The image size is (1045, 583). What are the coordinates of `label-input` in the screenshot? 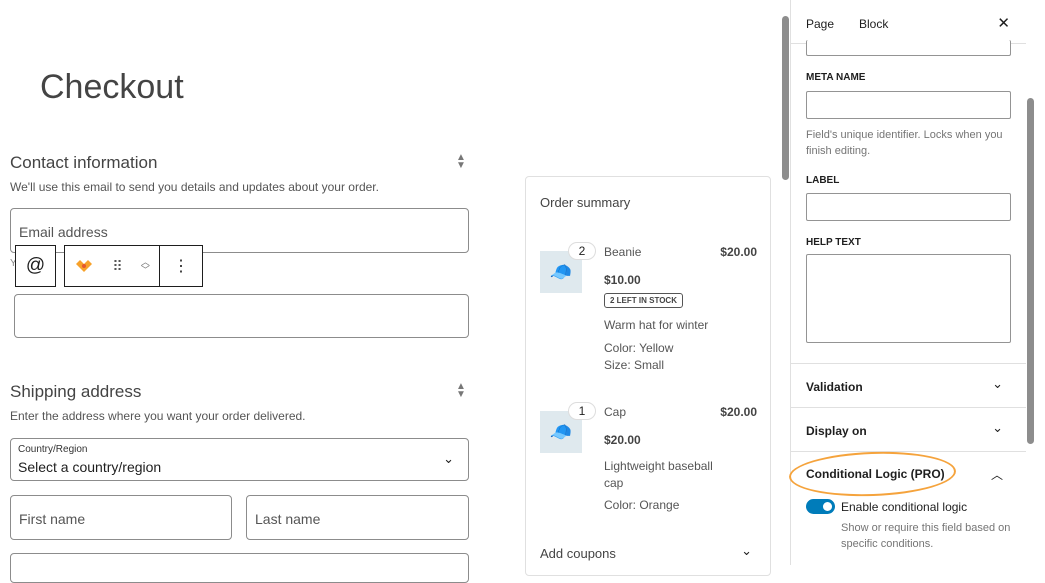 It's located at (908, 207).